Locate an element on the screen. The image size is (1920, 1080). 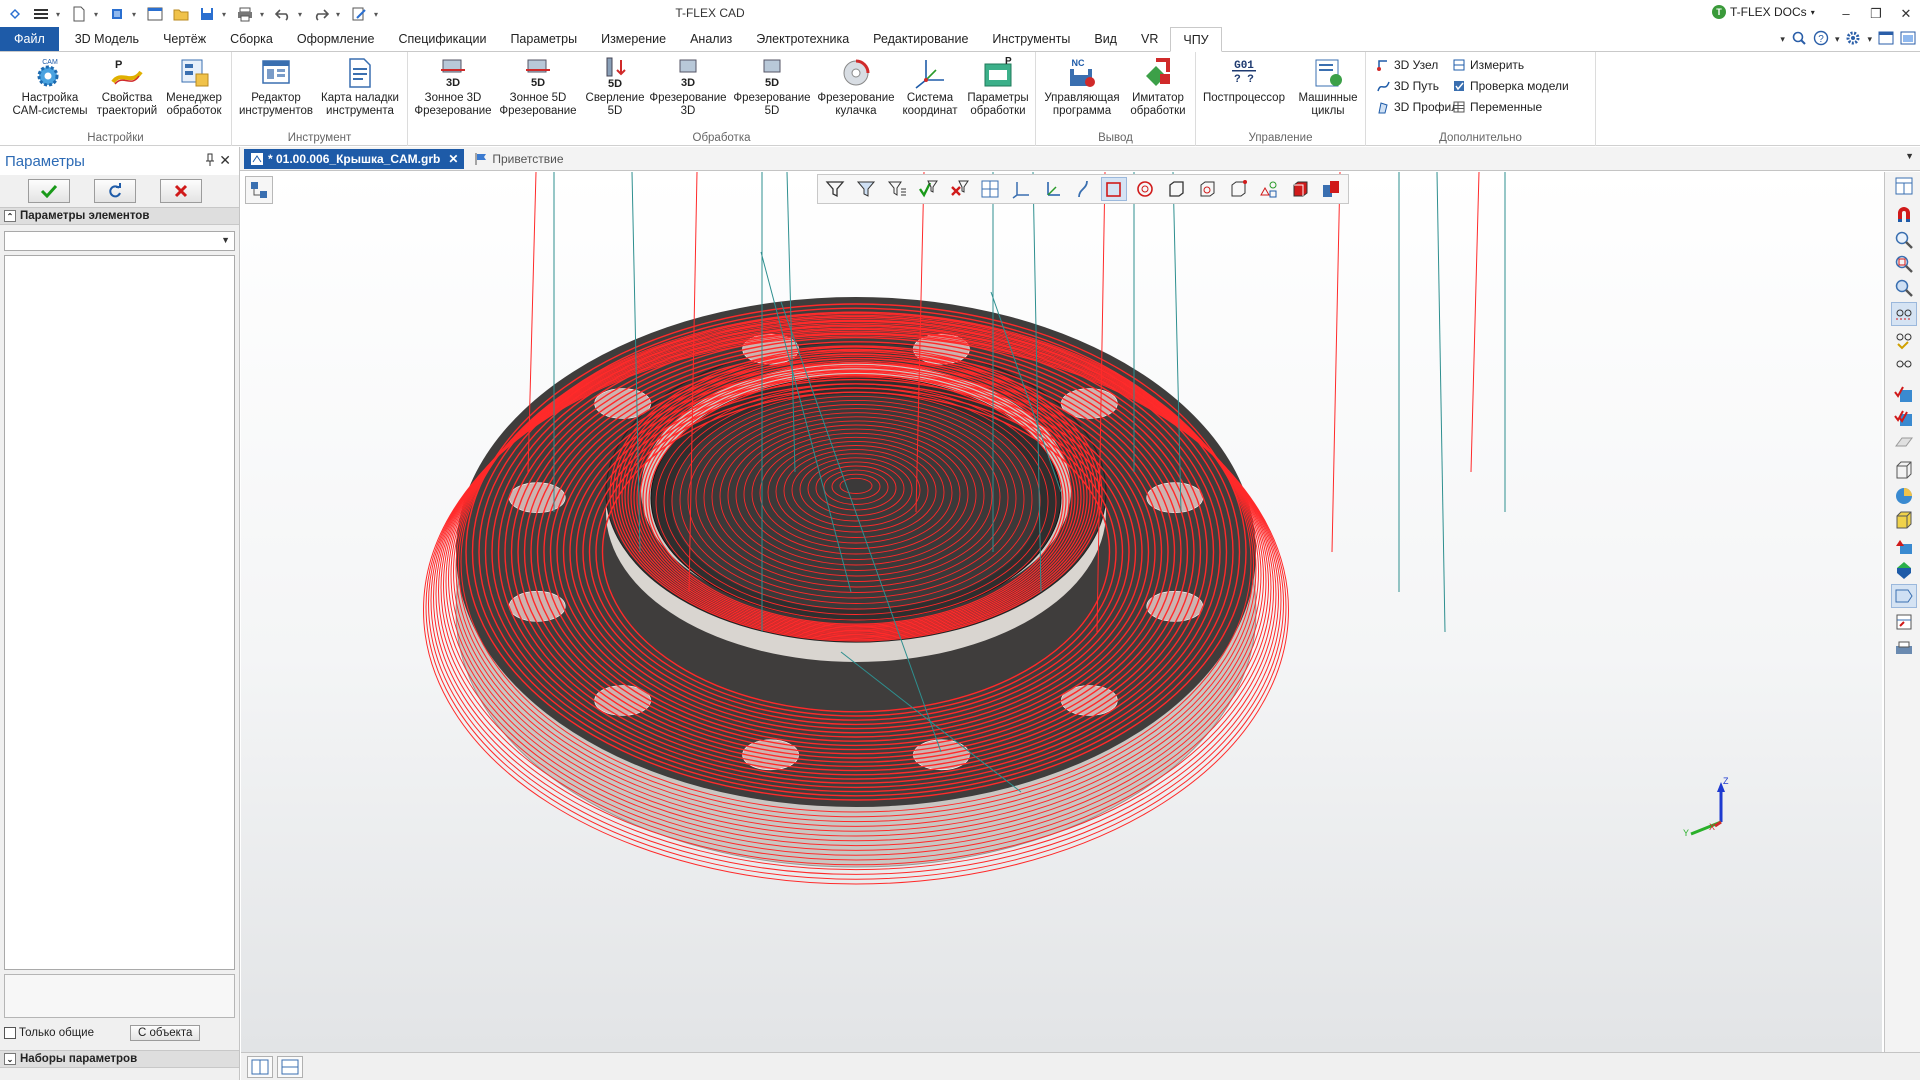
vertex-filter-icon is located at coordinates (1238, 189).